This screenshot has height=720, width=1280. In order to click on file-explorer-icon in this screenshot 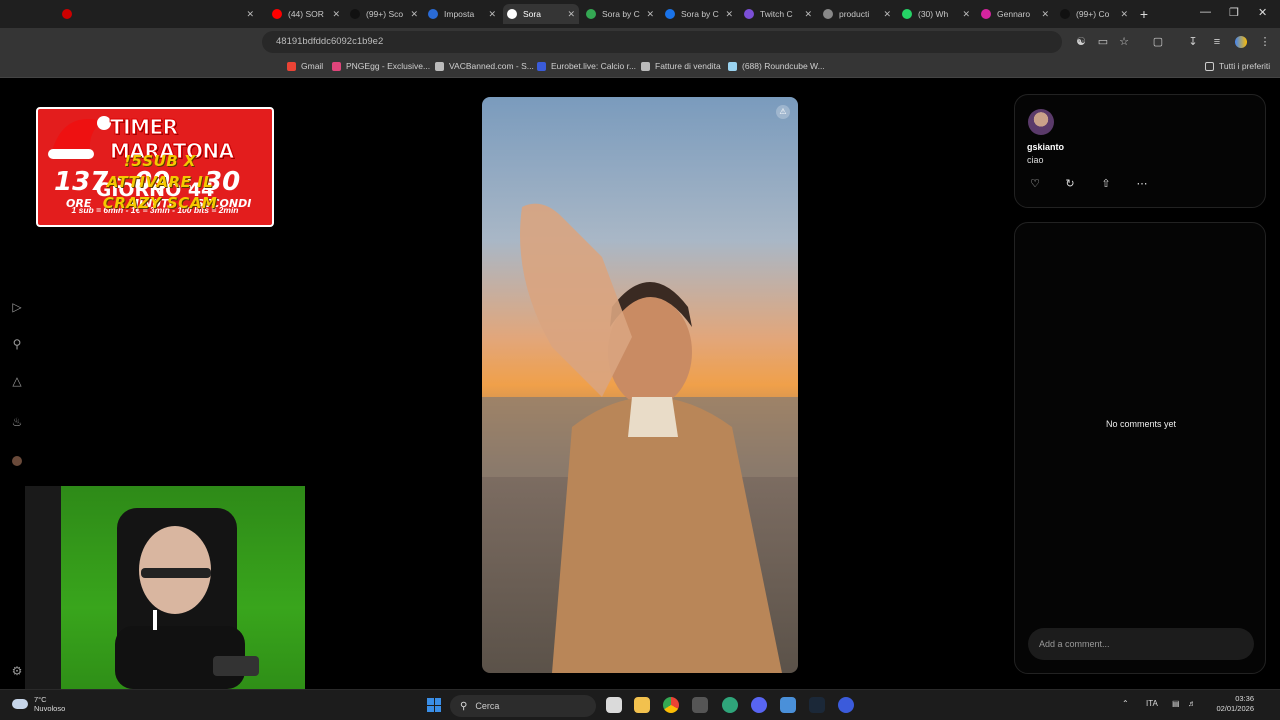, I will do `click(642, 705)`.